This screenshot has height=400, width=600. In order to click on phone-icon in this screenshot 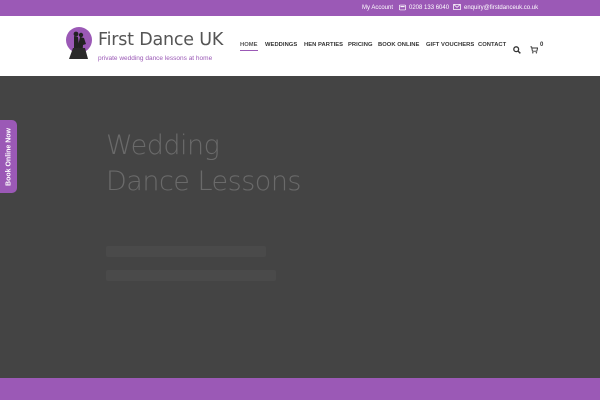, I will do `click(402, 7)`.